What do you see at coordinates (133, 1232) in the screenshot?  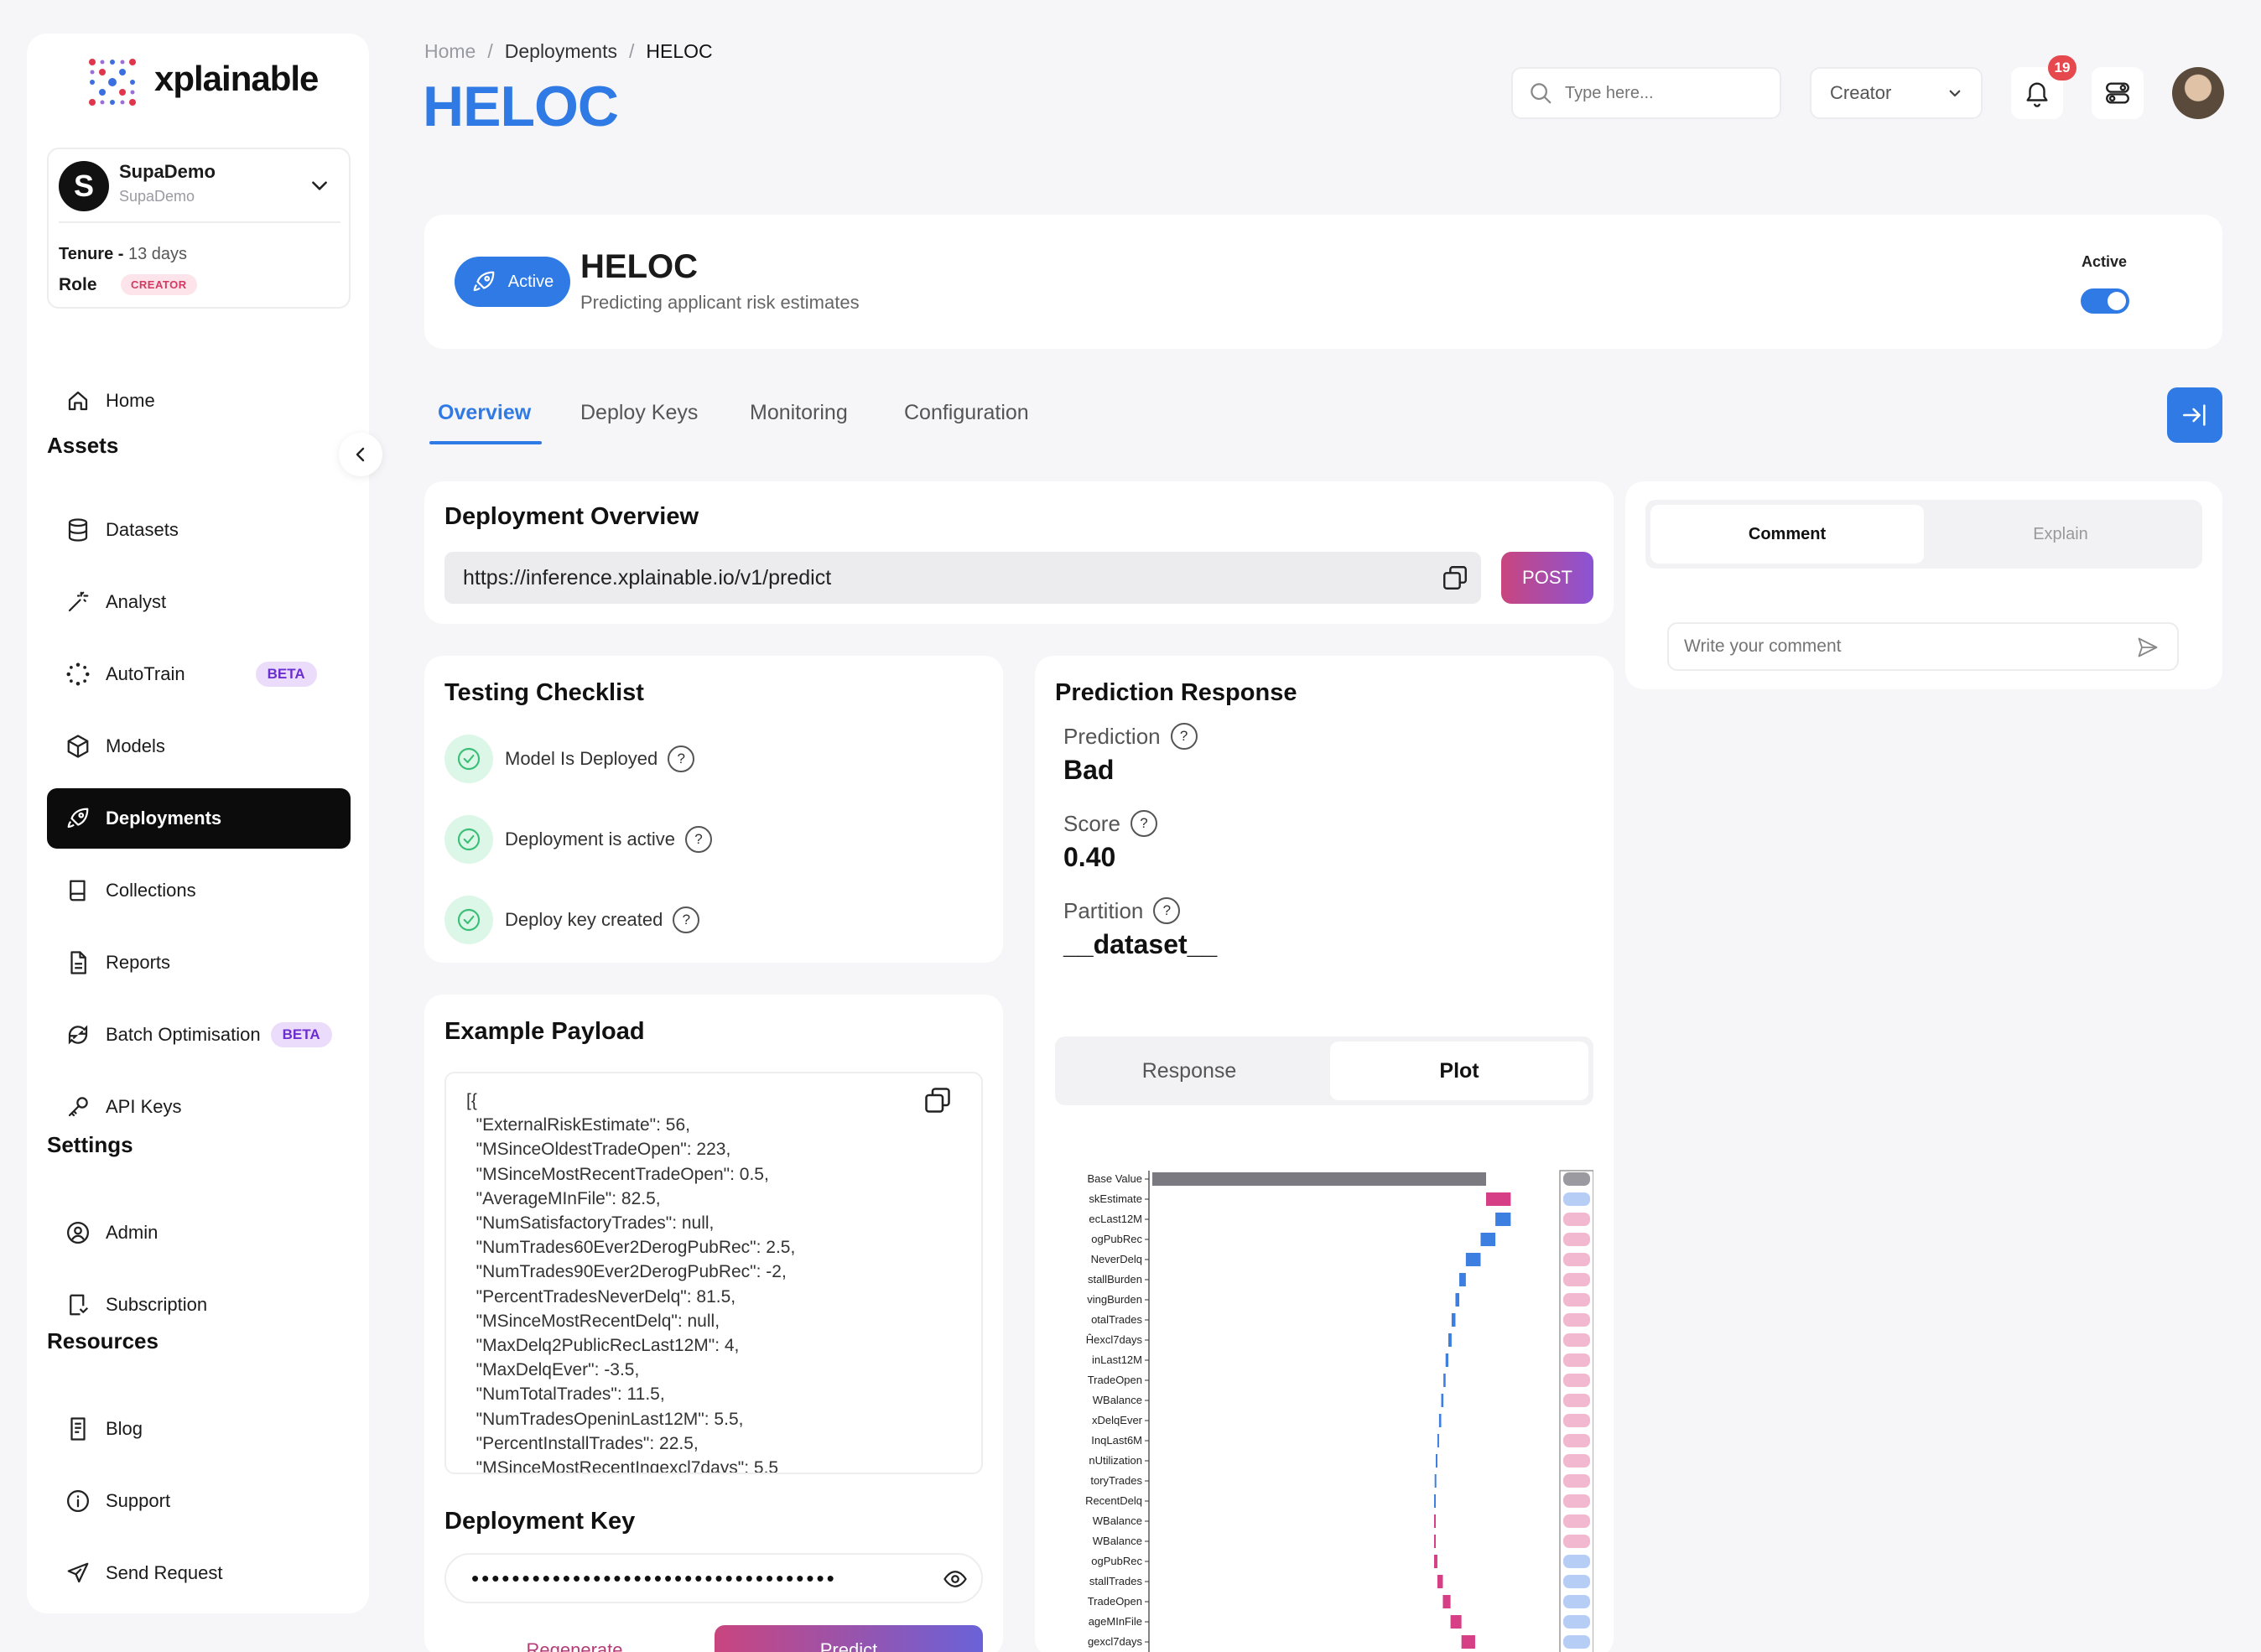 I see `sidebar-item-label: Admin` at bounding box center [133, 1232].